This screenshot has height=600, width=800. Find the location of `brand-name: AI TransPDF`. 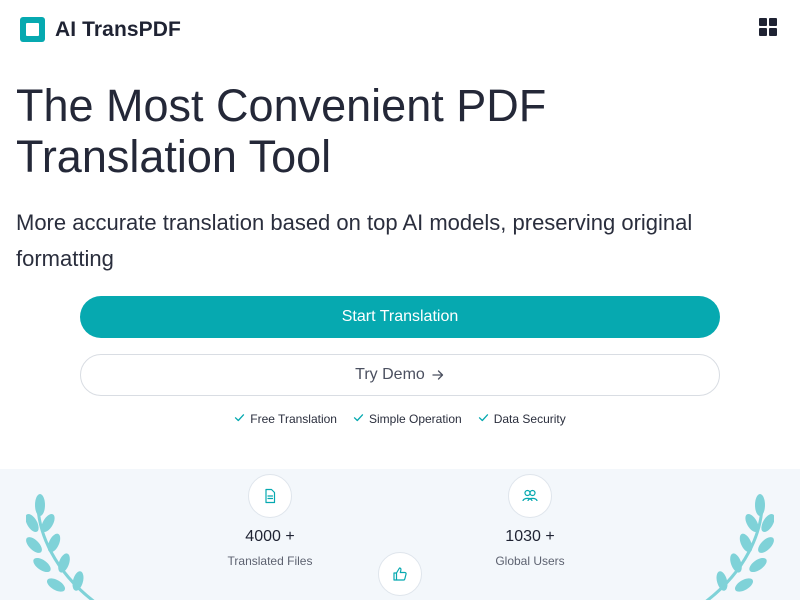

brand-name: AI TransPDF is located at coordinates (118, 29).